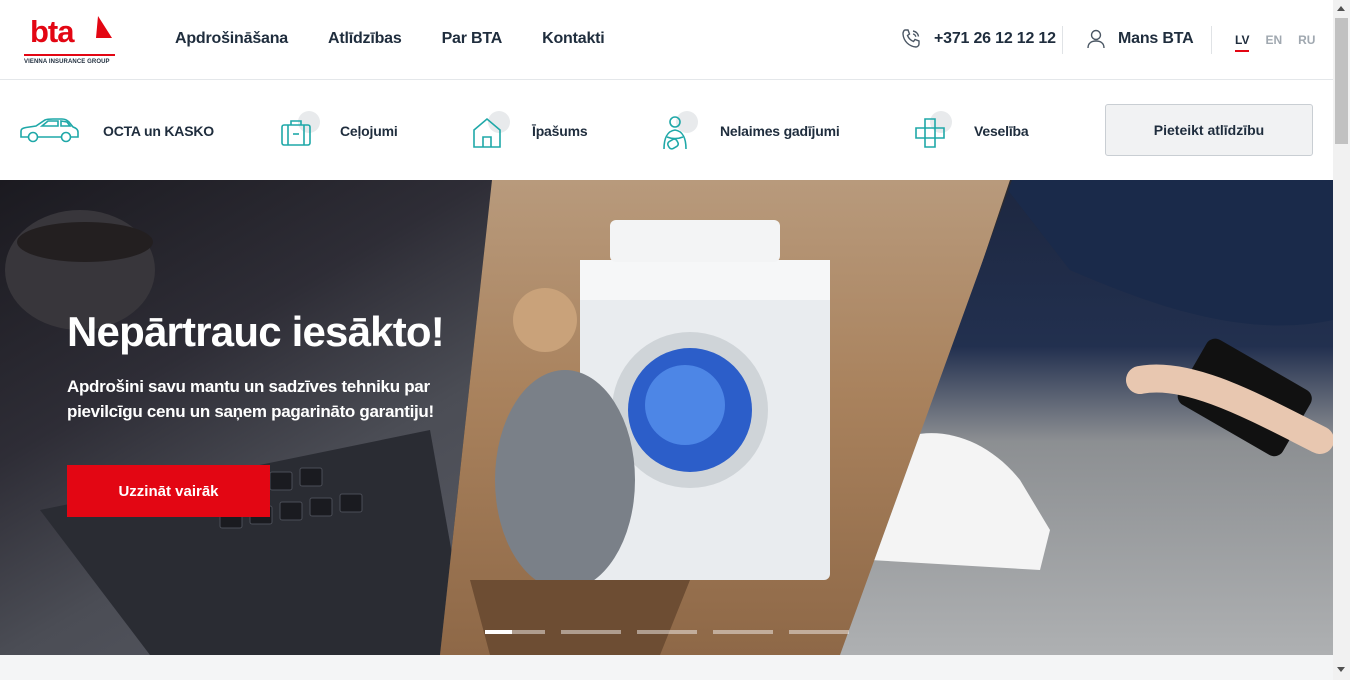  I want to click on product-property: Īpašums, so click(530, 131).